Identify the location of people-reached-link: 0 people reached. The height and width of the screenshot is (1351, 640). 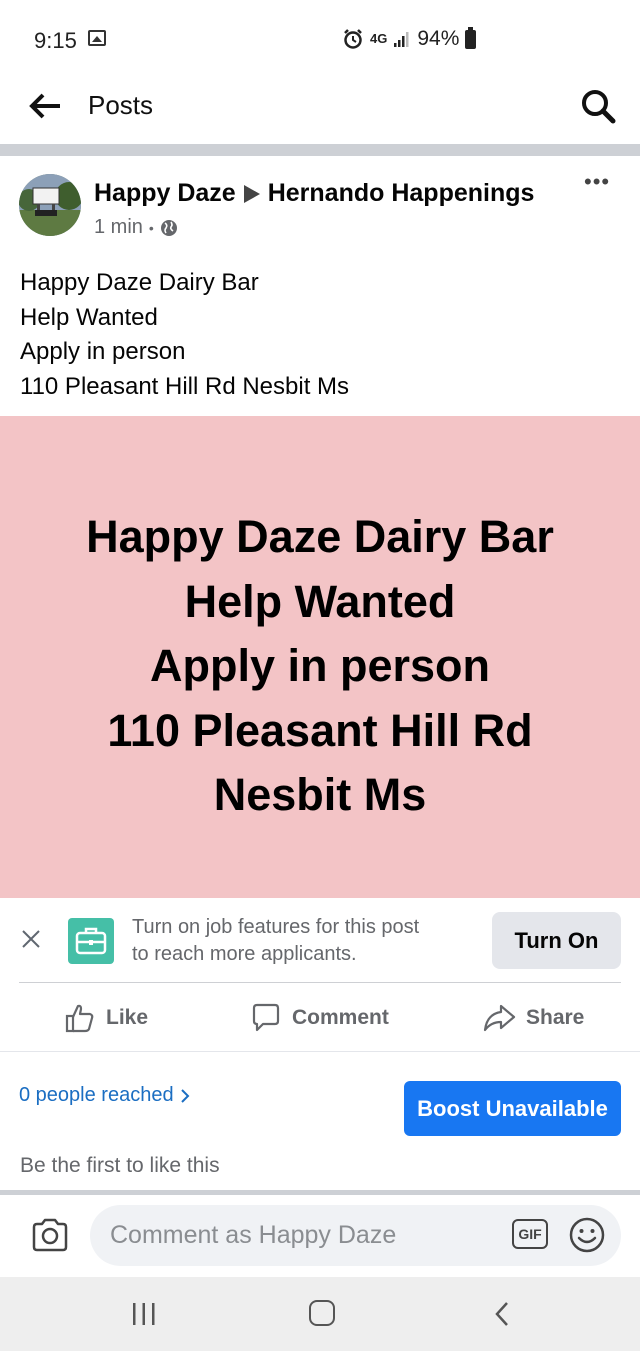
(104, 1095).